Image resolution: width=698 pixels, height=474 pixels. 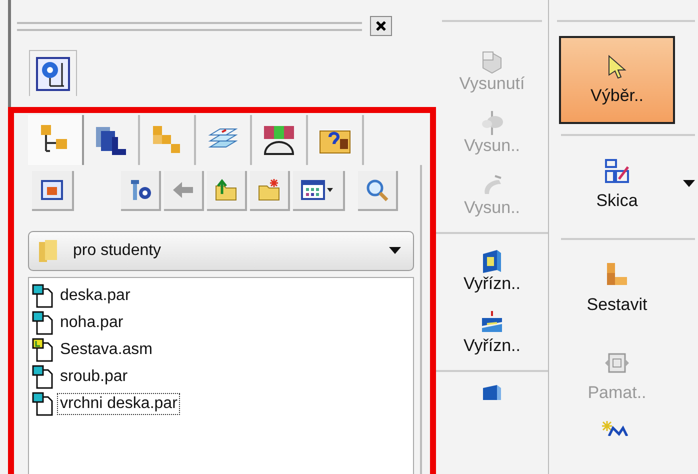 I want to click on folder-dropdown: pro studenty, so click(x=221, y=251).